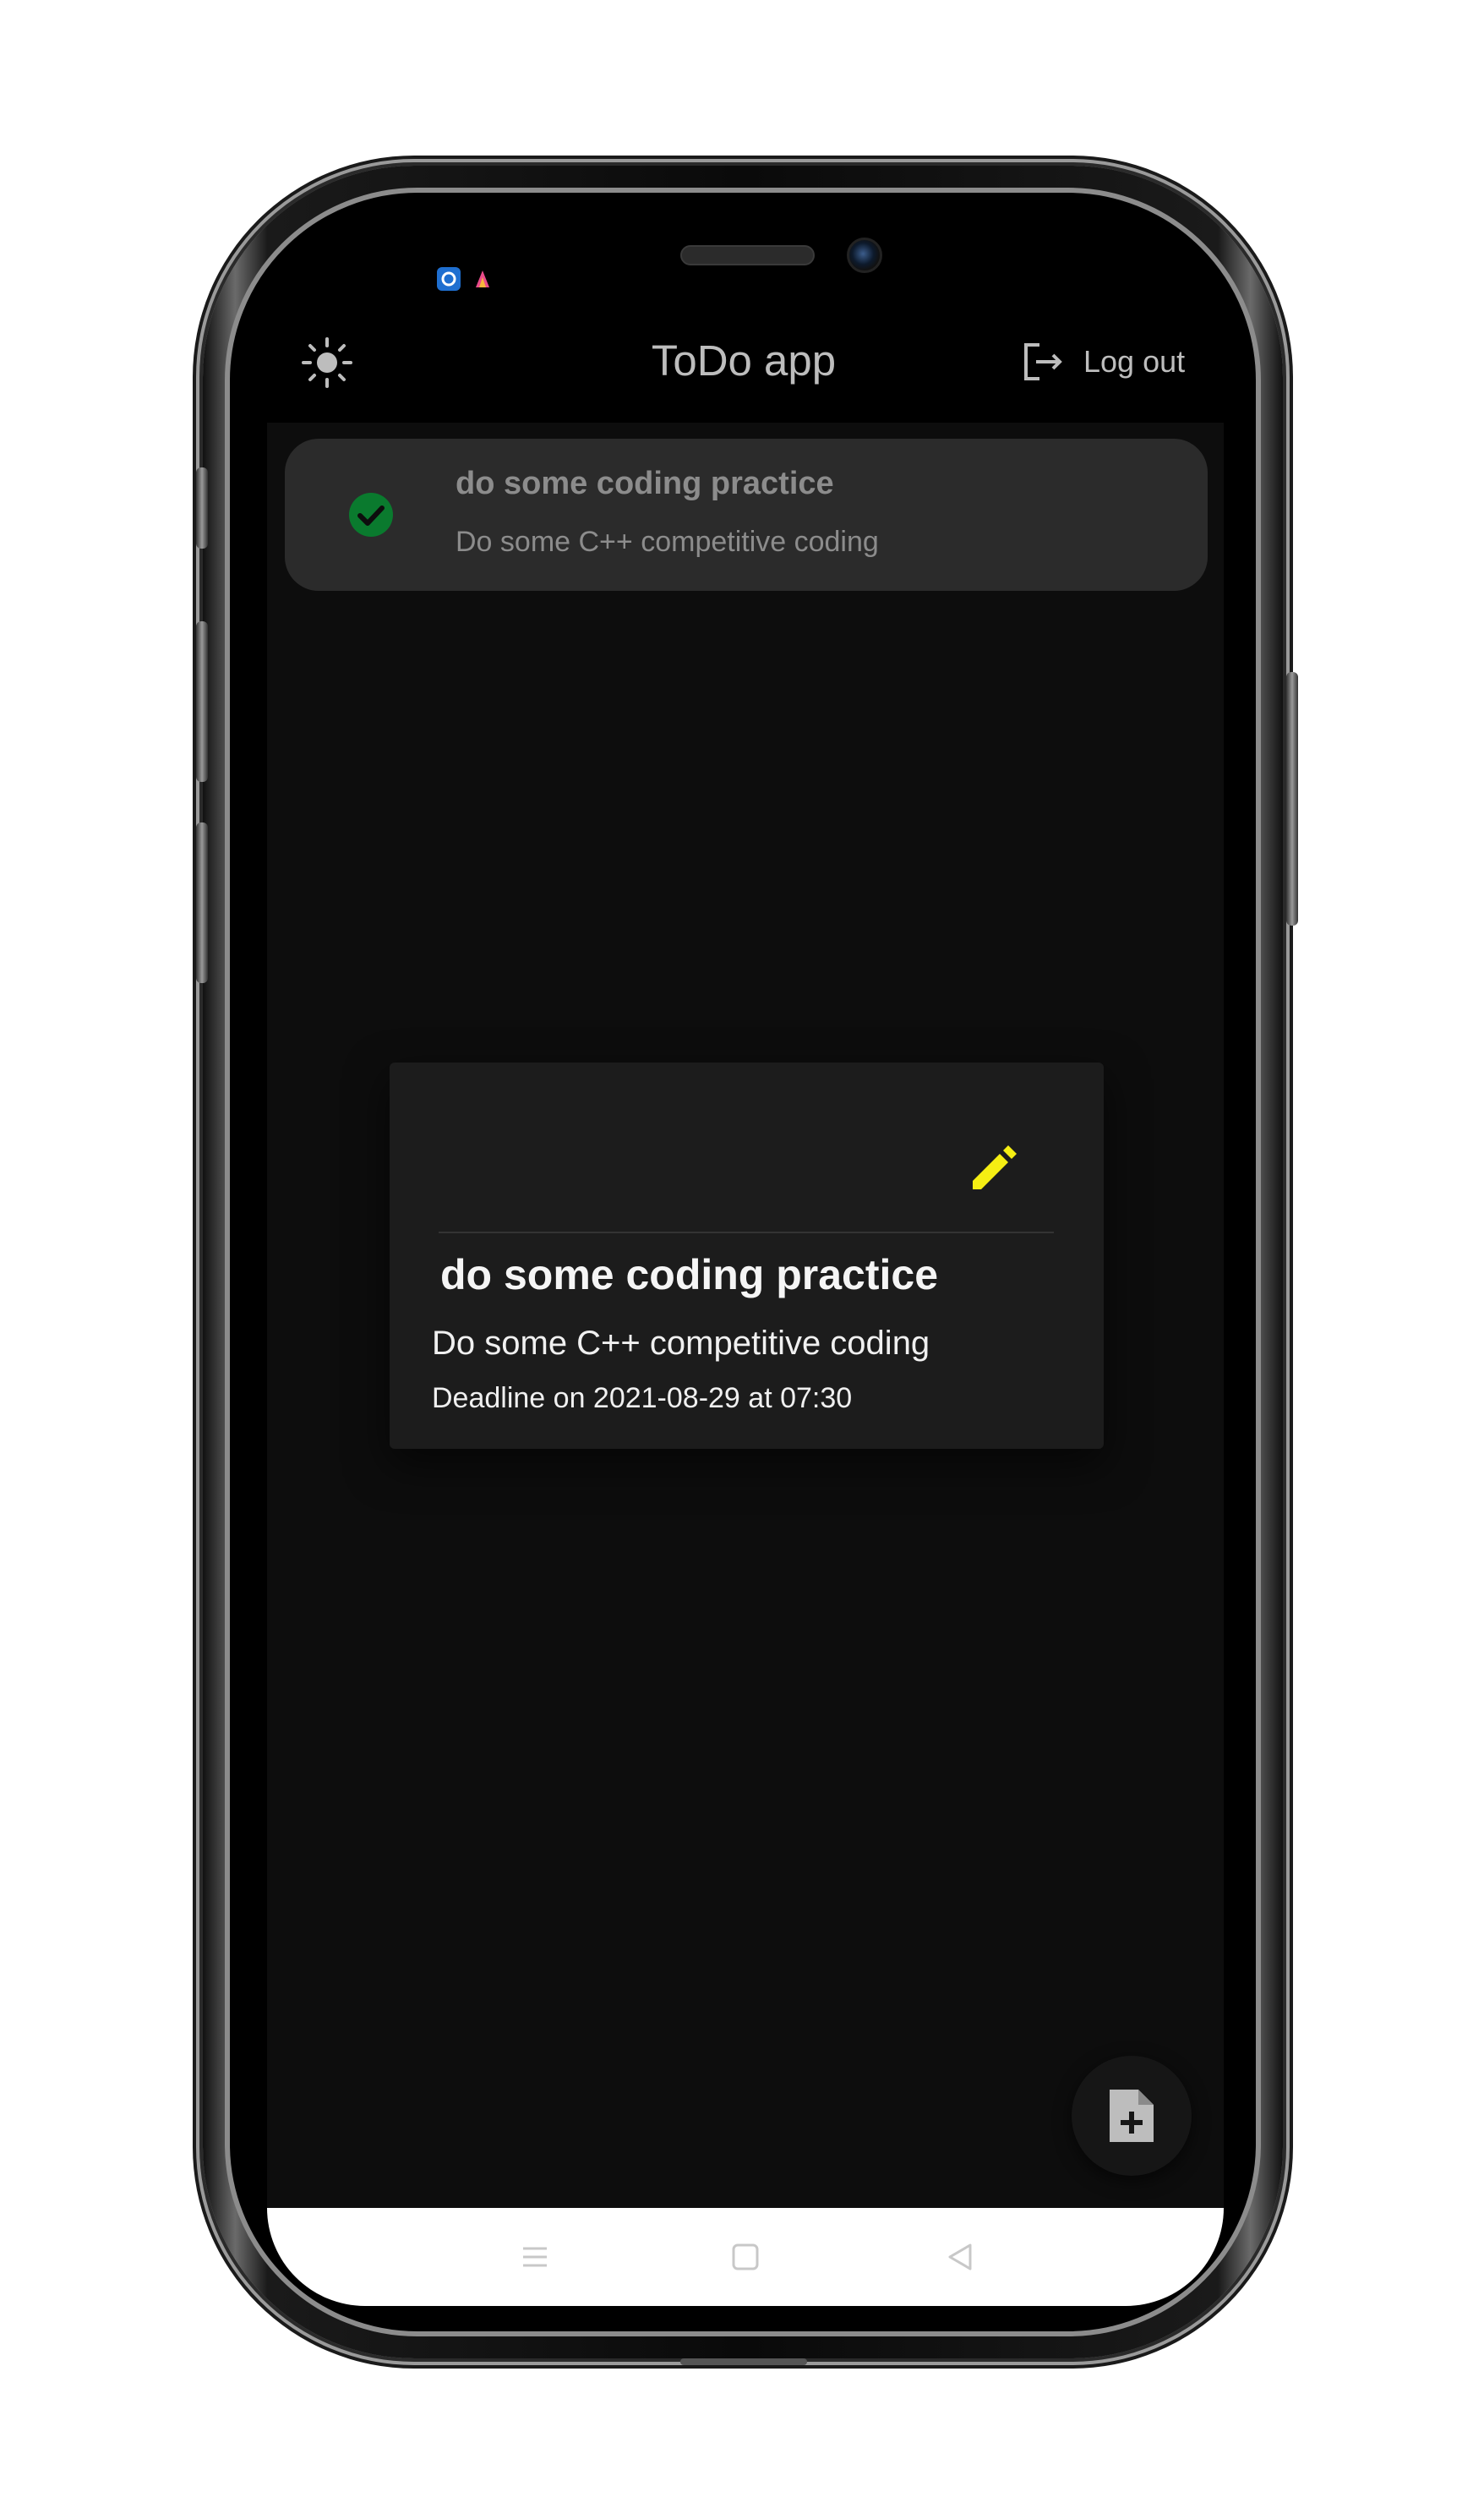 The height and width of the screenshot is (2519, 1484). Describe the element at coordinates (865, 255) in the screenshot. I see `front-camera` at that location.